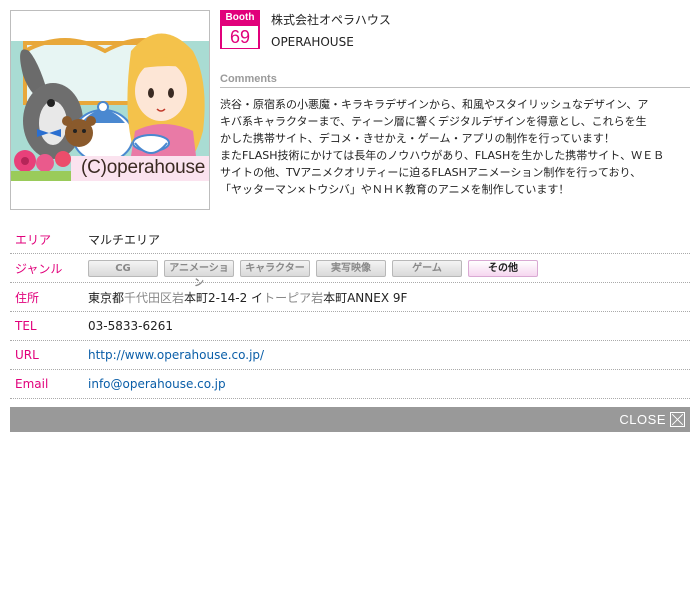 The height and width of the screenshot is (600, 700). What do you see at coordinates (417, 138) in the screenshot?
I see `comment-line: かした携帯サイト、デコメ・きせかえ・ゲーム・アプリの制作を行っています！` at bounding box center [417, 138].